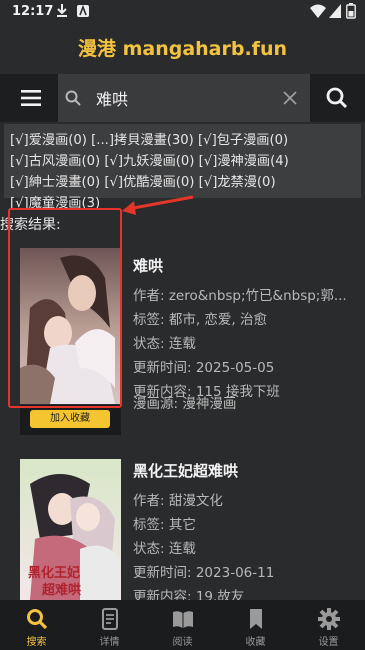 This screenshot has width=365, height=650. I want to click on source-item: [√]龙禁漫(0), so click(237, 182).